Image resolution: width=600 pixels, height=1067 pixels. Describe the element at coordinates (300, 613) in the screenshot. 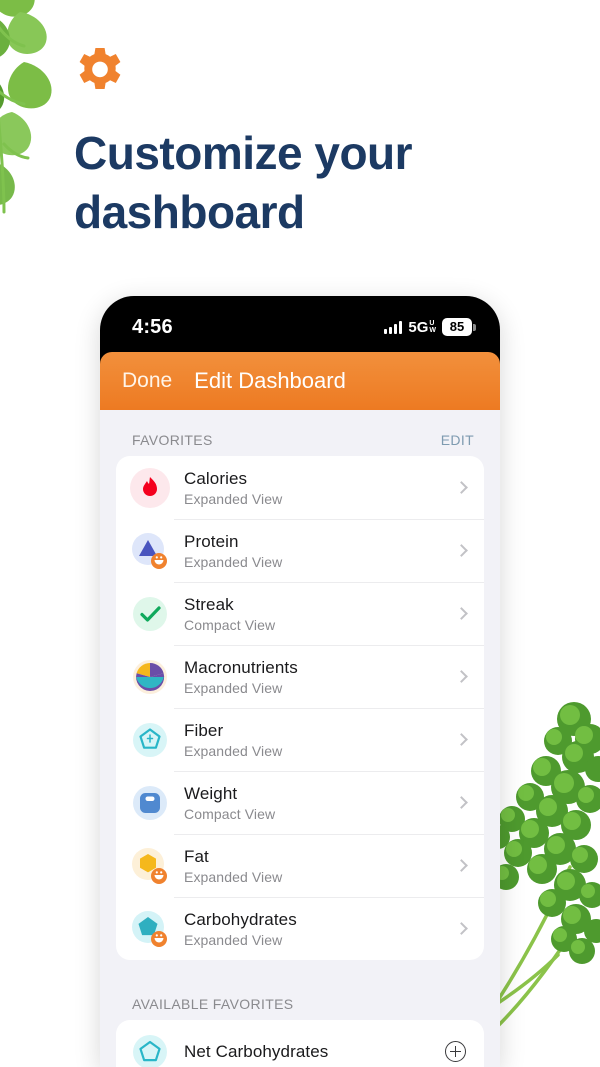

I see `list-item: Streak Compact View` at that location.